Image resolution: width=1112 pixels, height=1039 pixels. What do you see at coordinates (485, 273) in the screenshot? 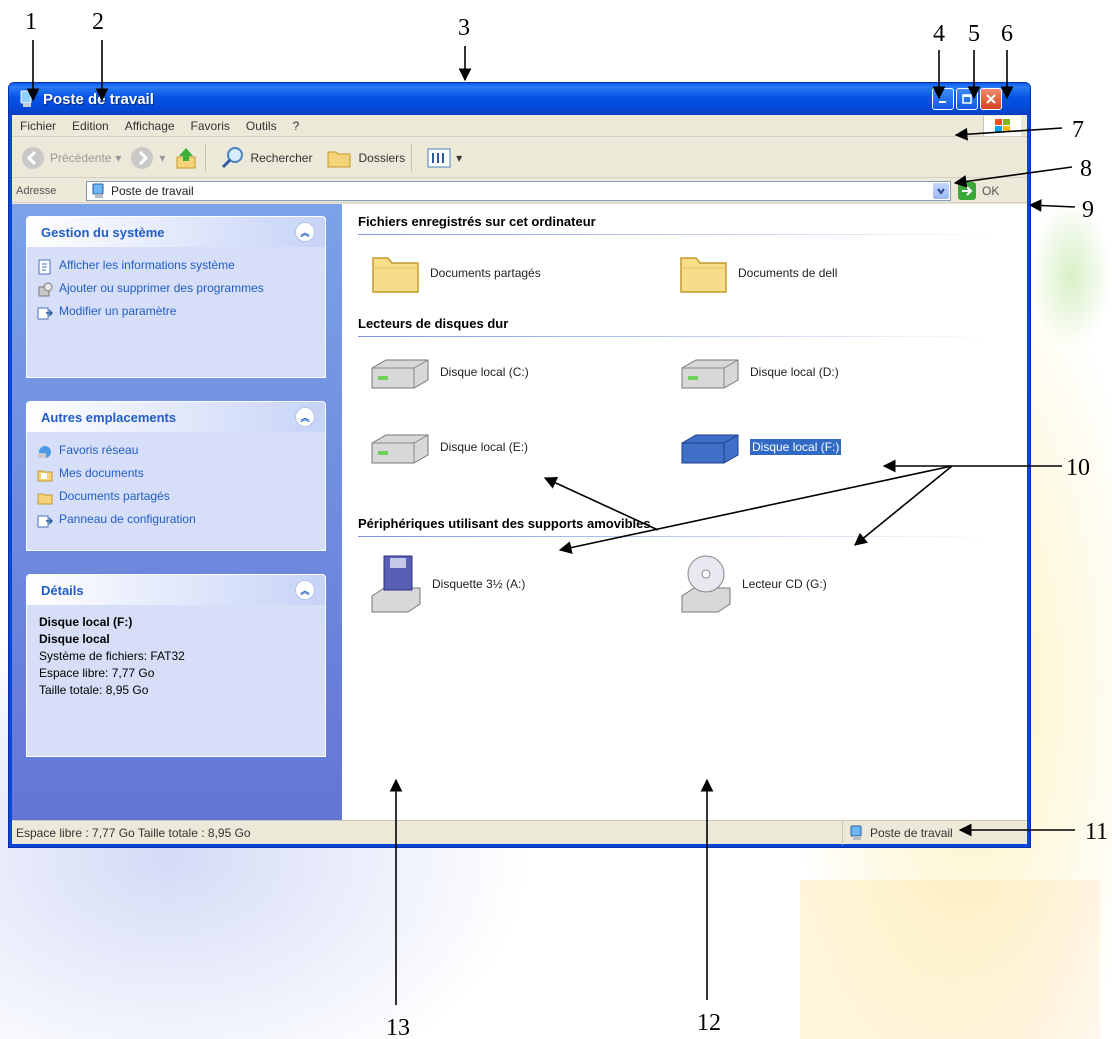
I see `item-shared-documents-label: Documents partagés` at bounding box center [485, 273].